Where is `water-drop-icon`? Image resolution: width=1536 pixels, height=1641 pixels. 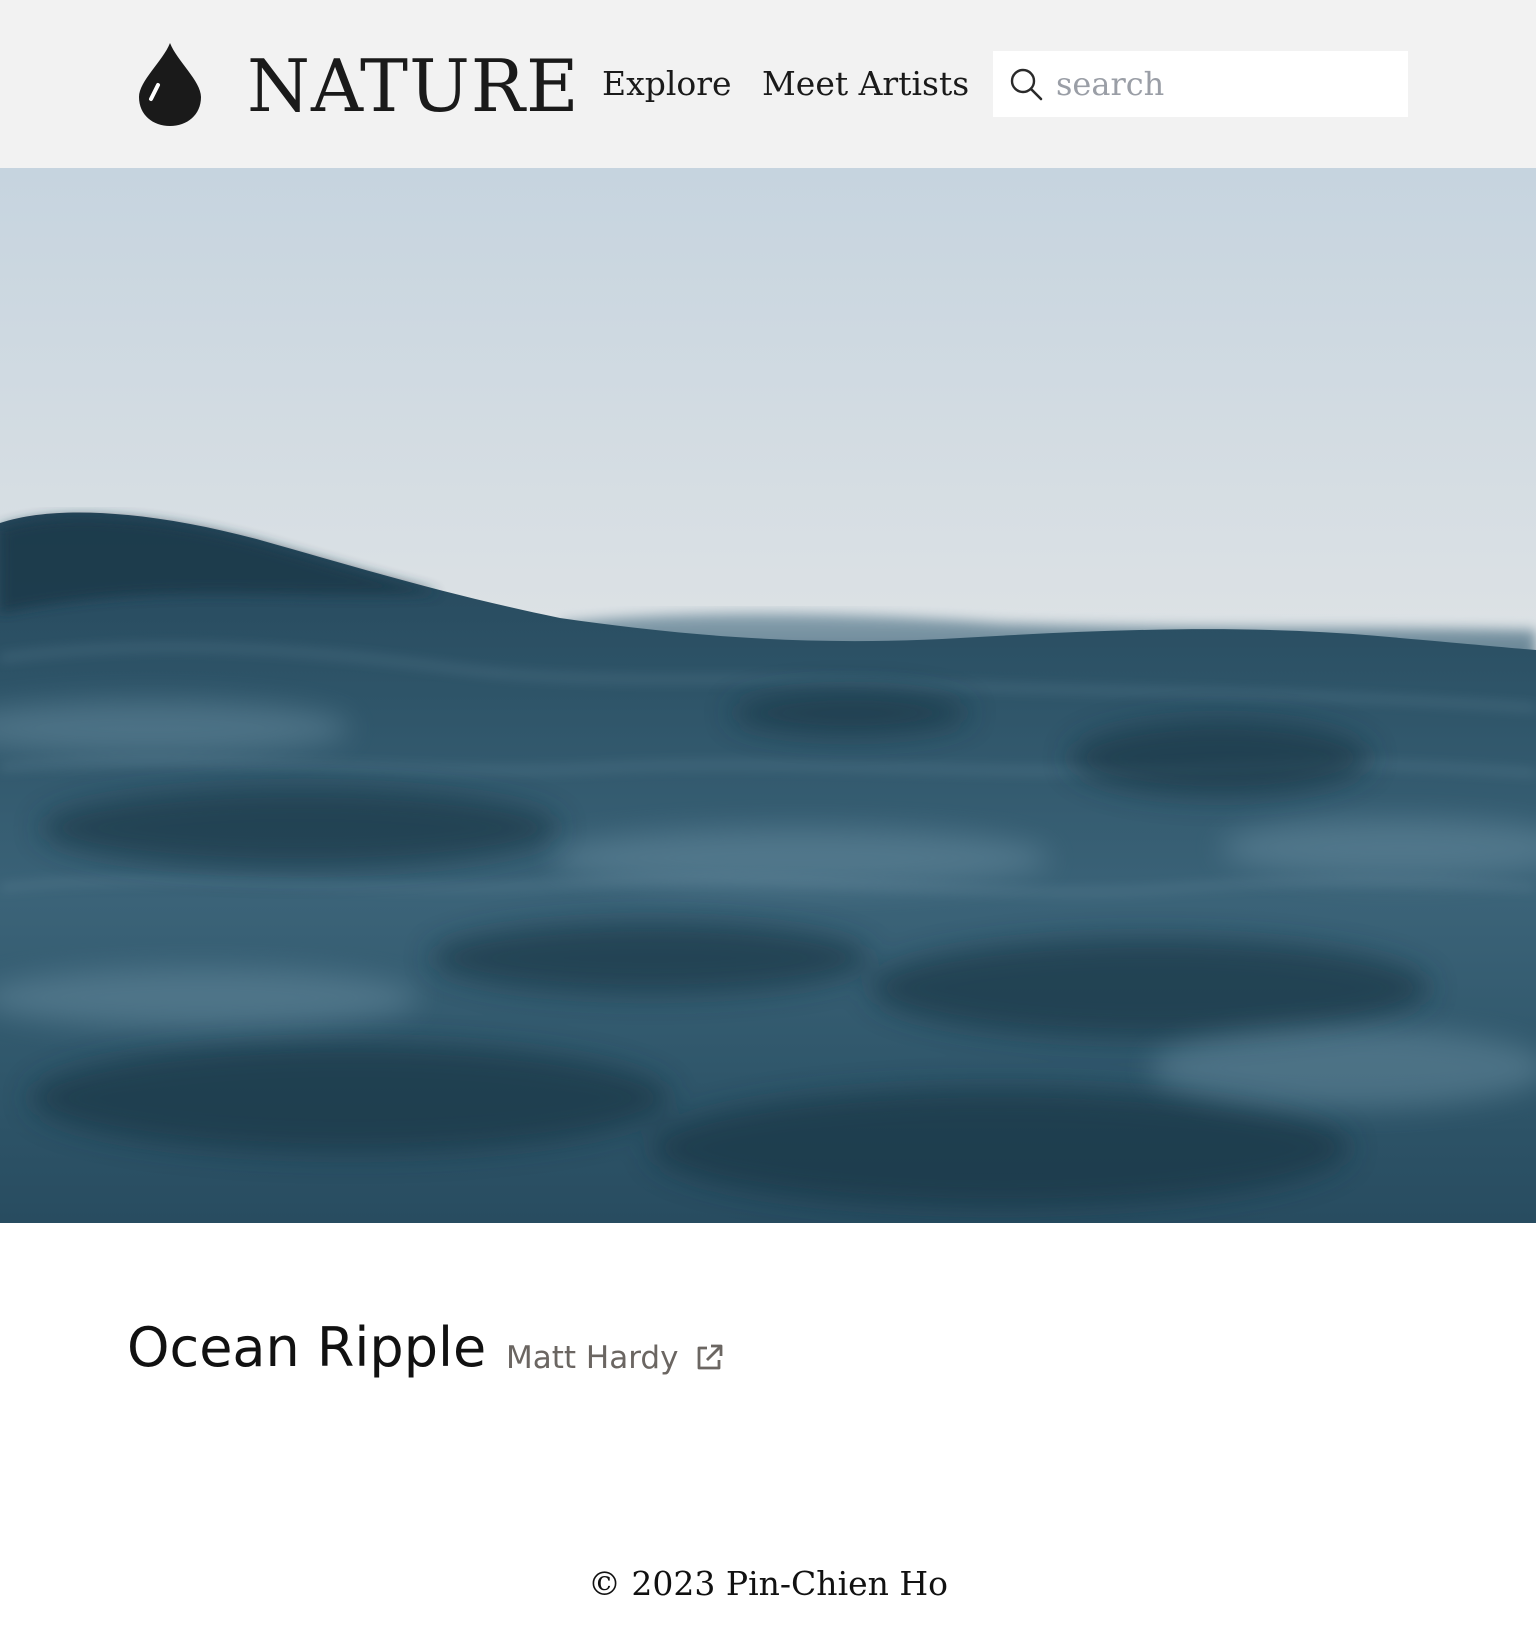
water-drop-icon is located at coordinates (170, 84).